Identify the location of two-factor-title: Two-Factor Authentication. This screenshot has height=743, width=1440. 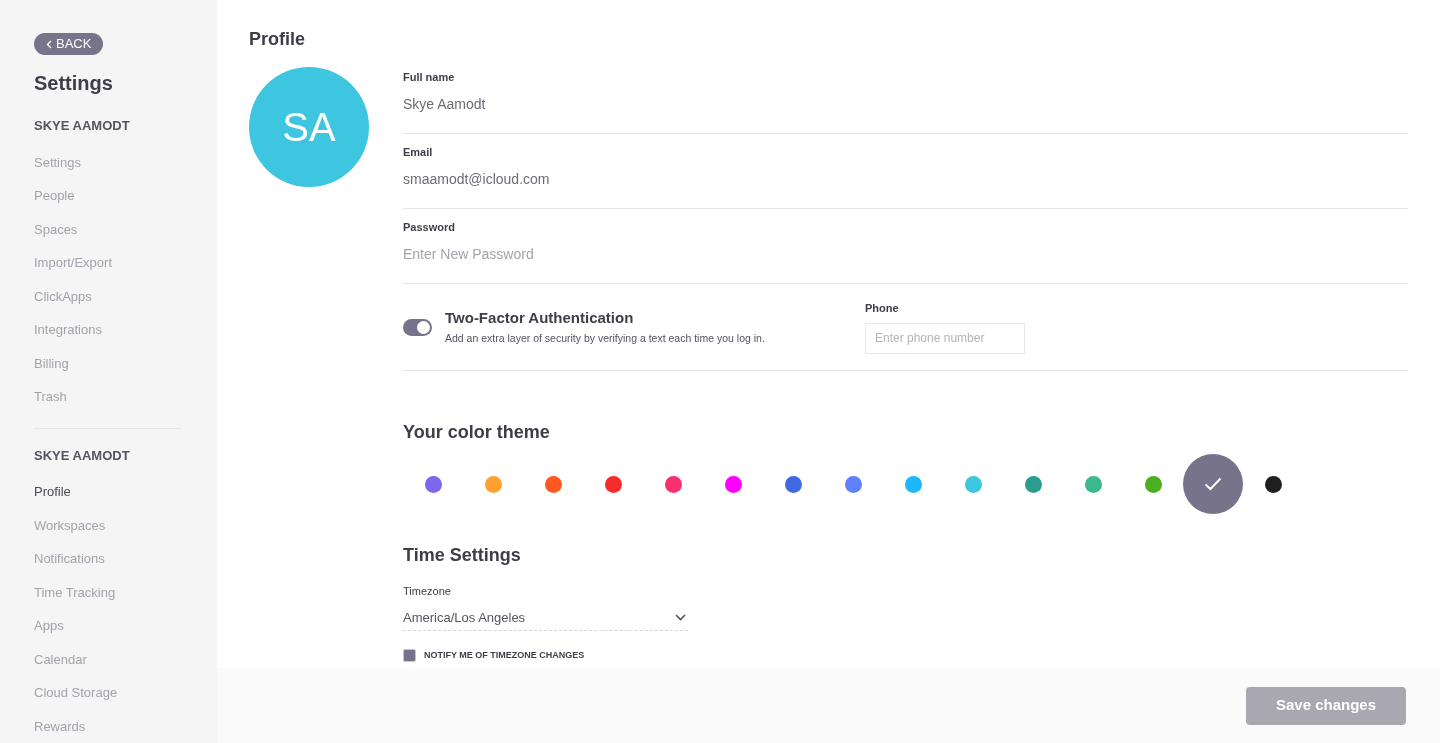
(540, 317).